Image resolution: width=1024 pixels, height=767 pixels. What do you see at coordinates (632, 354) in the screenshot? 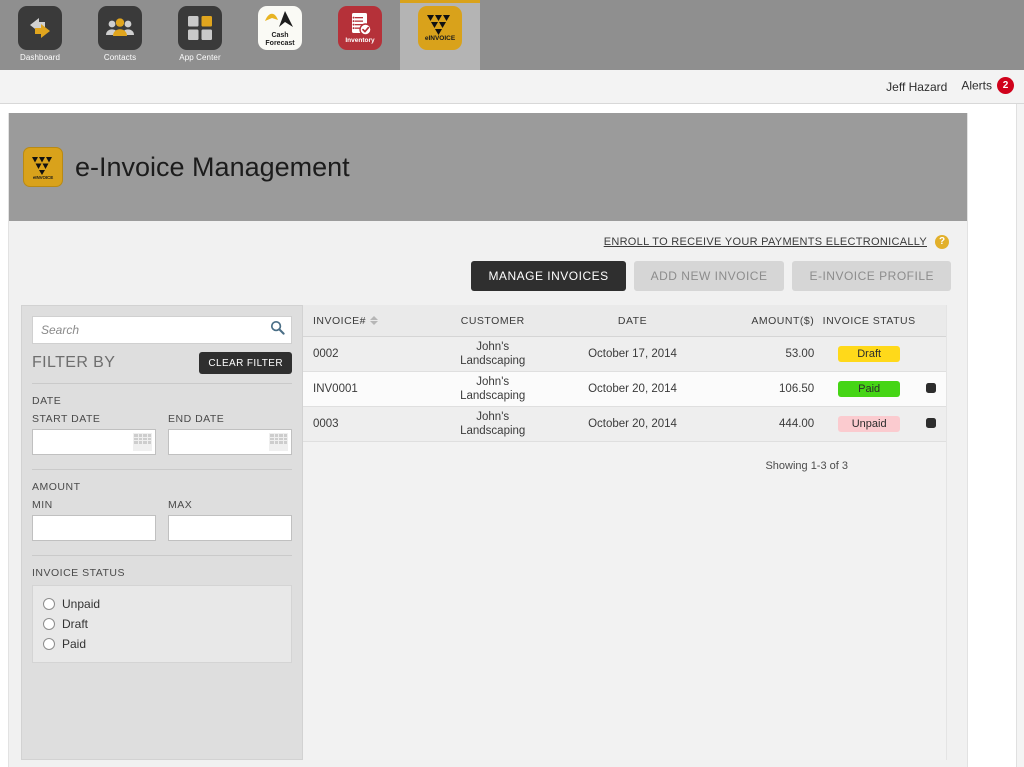
I see `cell-date: October 17, 2014` at bounding box center [632, 354].